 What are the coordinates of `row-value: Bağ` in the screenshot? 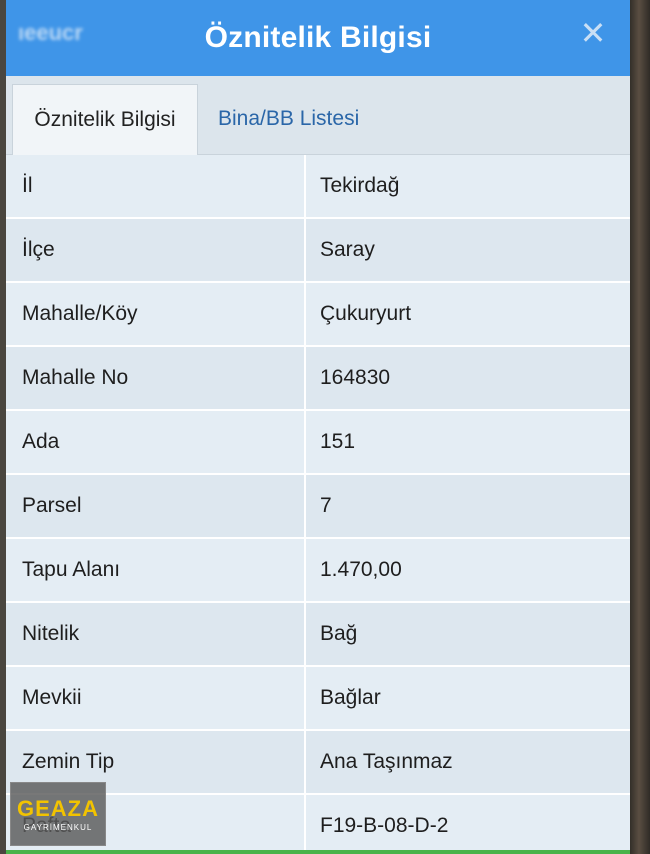 It's located at (468, 634).